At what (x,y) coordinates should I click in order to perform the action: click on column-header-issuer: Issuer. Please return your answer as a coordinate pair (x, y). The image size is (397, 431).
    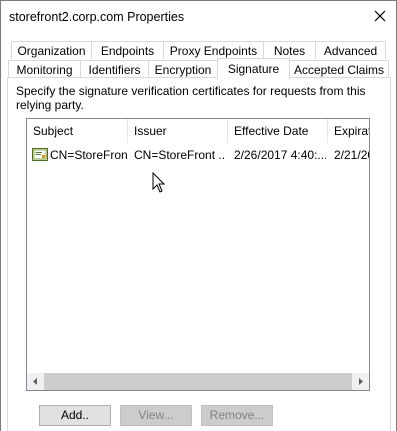
    Looking at the image, I should click on (178, 131).